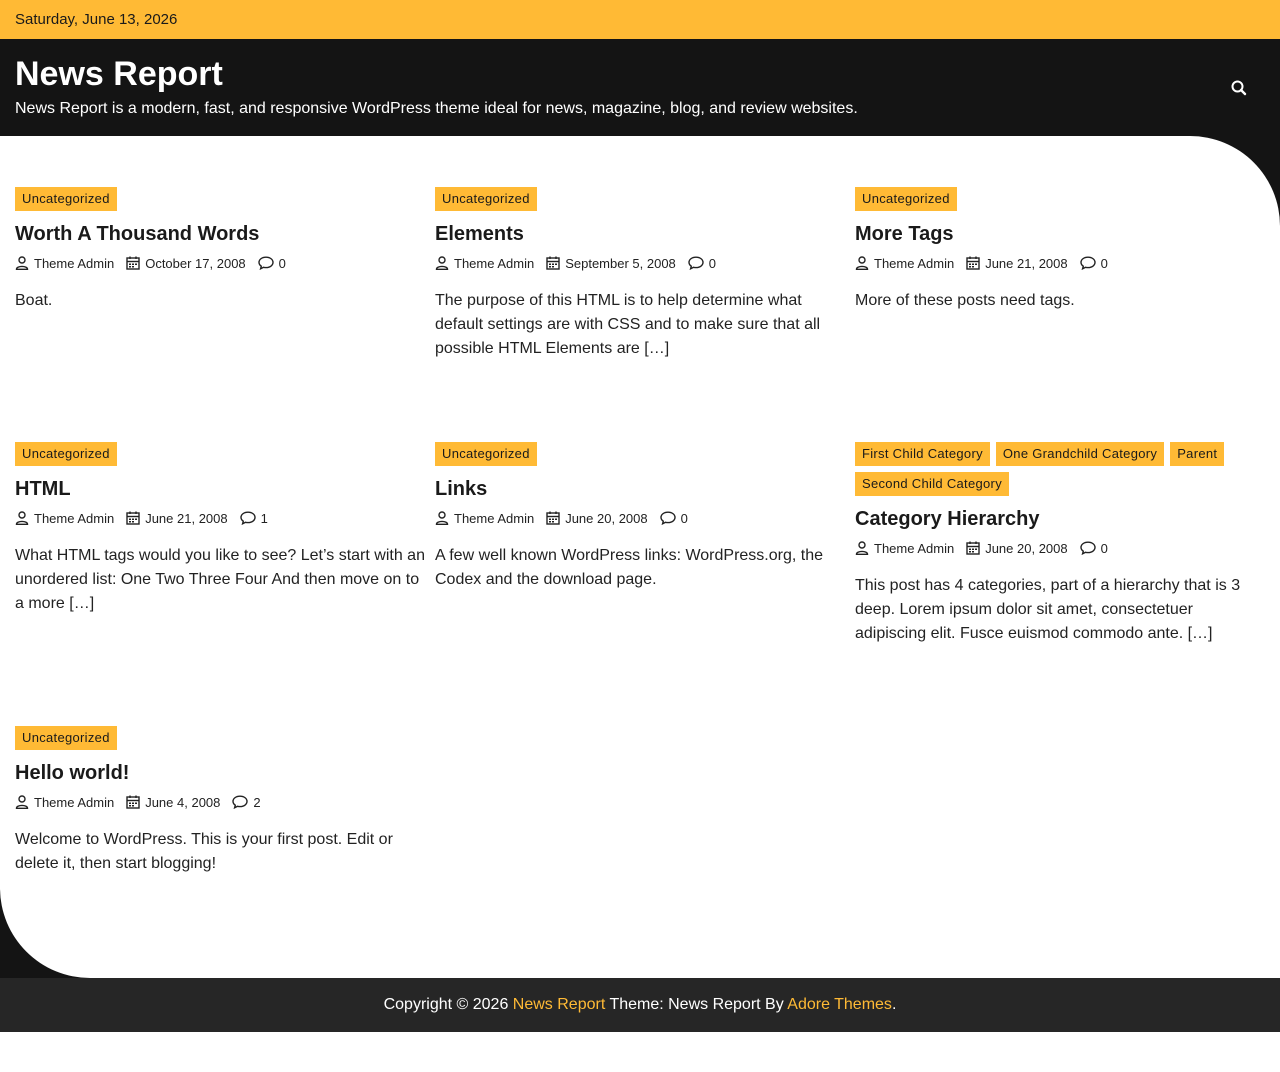 The image size is (1280, 1072). What do you see at coordinates (640, 234) in the screenshot?
I see `post-title: Elements` at bounding box center [640, 234].